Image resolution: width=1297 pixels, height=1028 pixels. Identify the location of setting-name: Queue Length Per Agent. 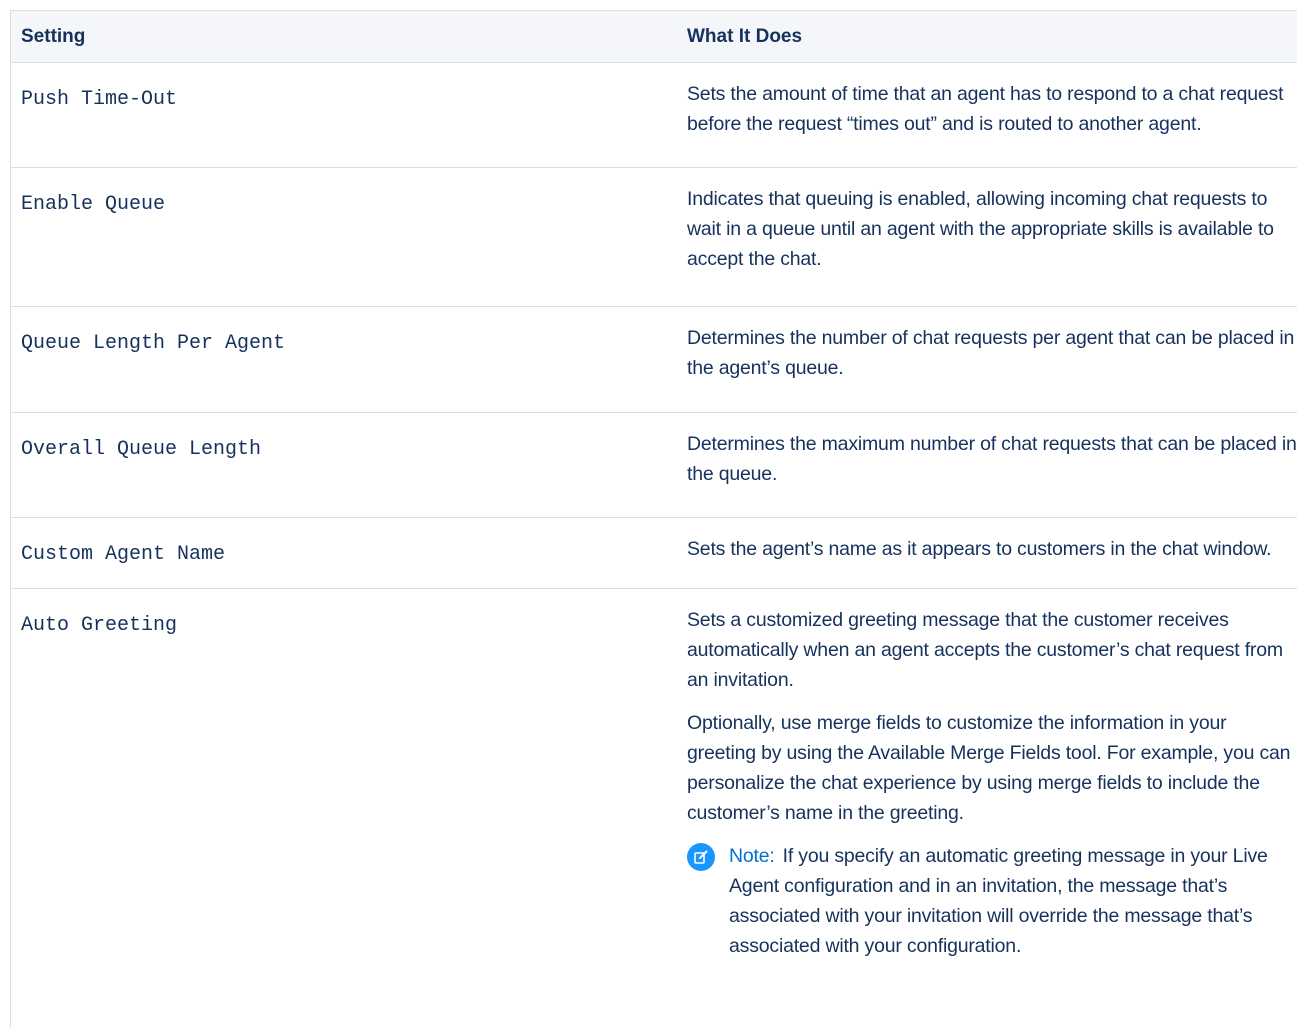
(334, 359).